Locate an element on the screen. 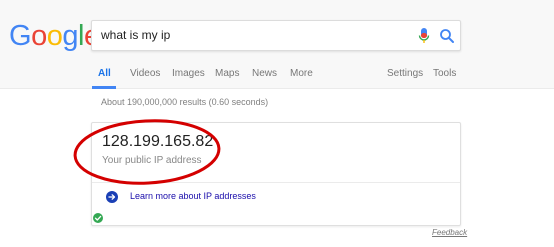  google-logo: Google is located at coordinates (54, 36).